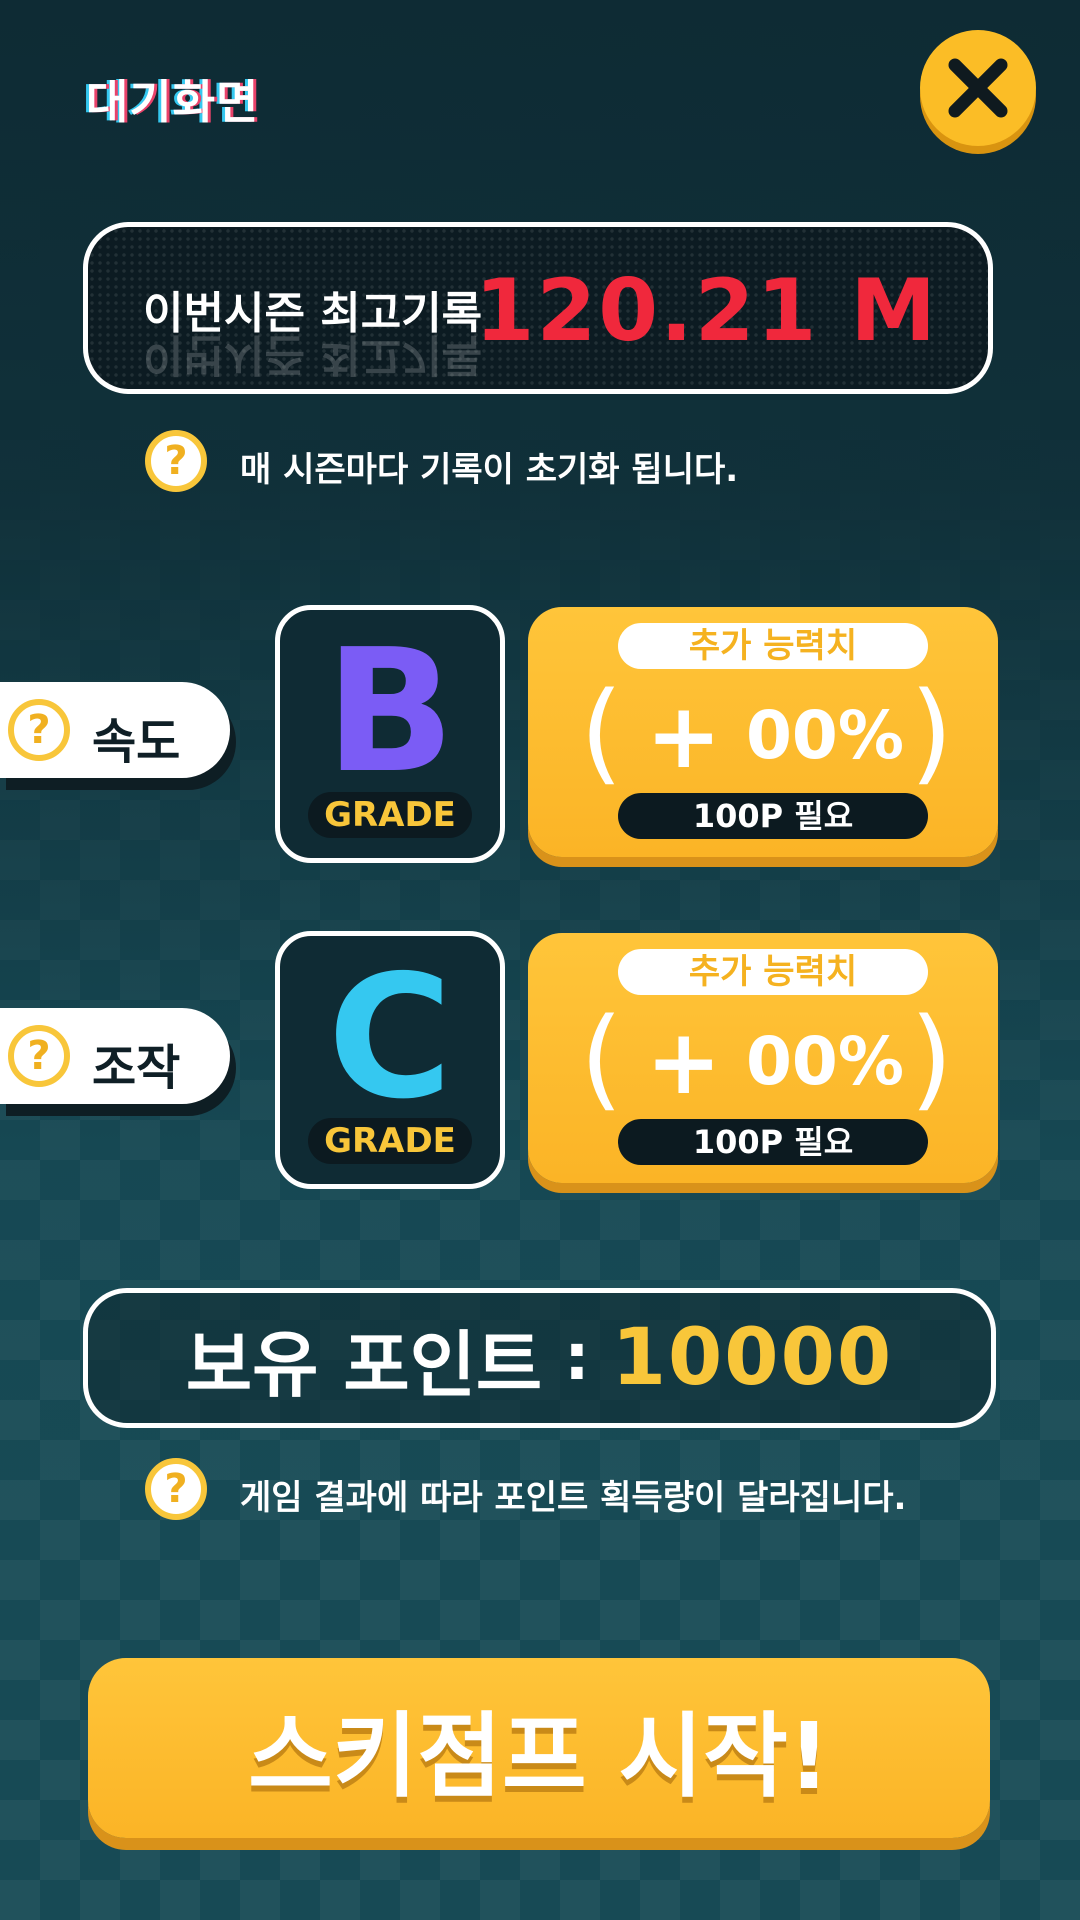 This screenshot has height=1920, width=1080. I want to click on close-icon, so click(978, 88).